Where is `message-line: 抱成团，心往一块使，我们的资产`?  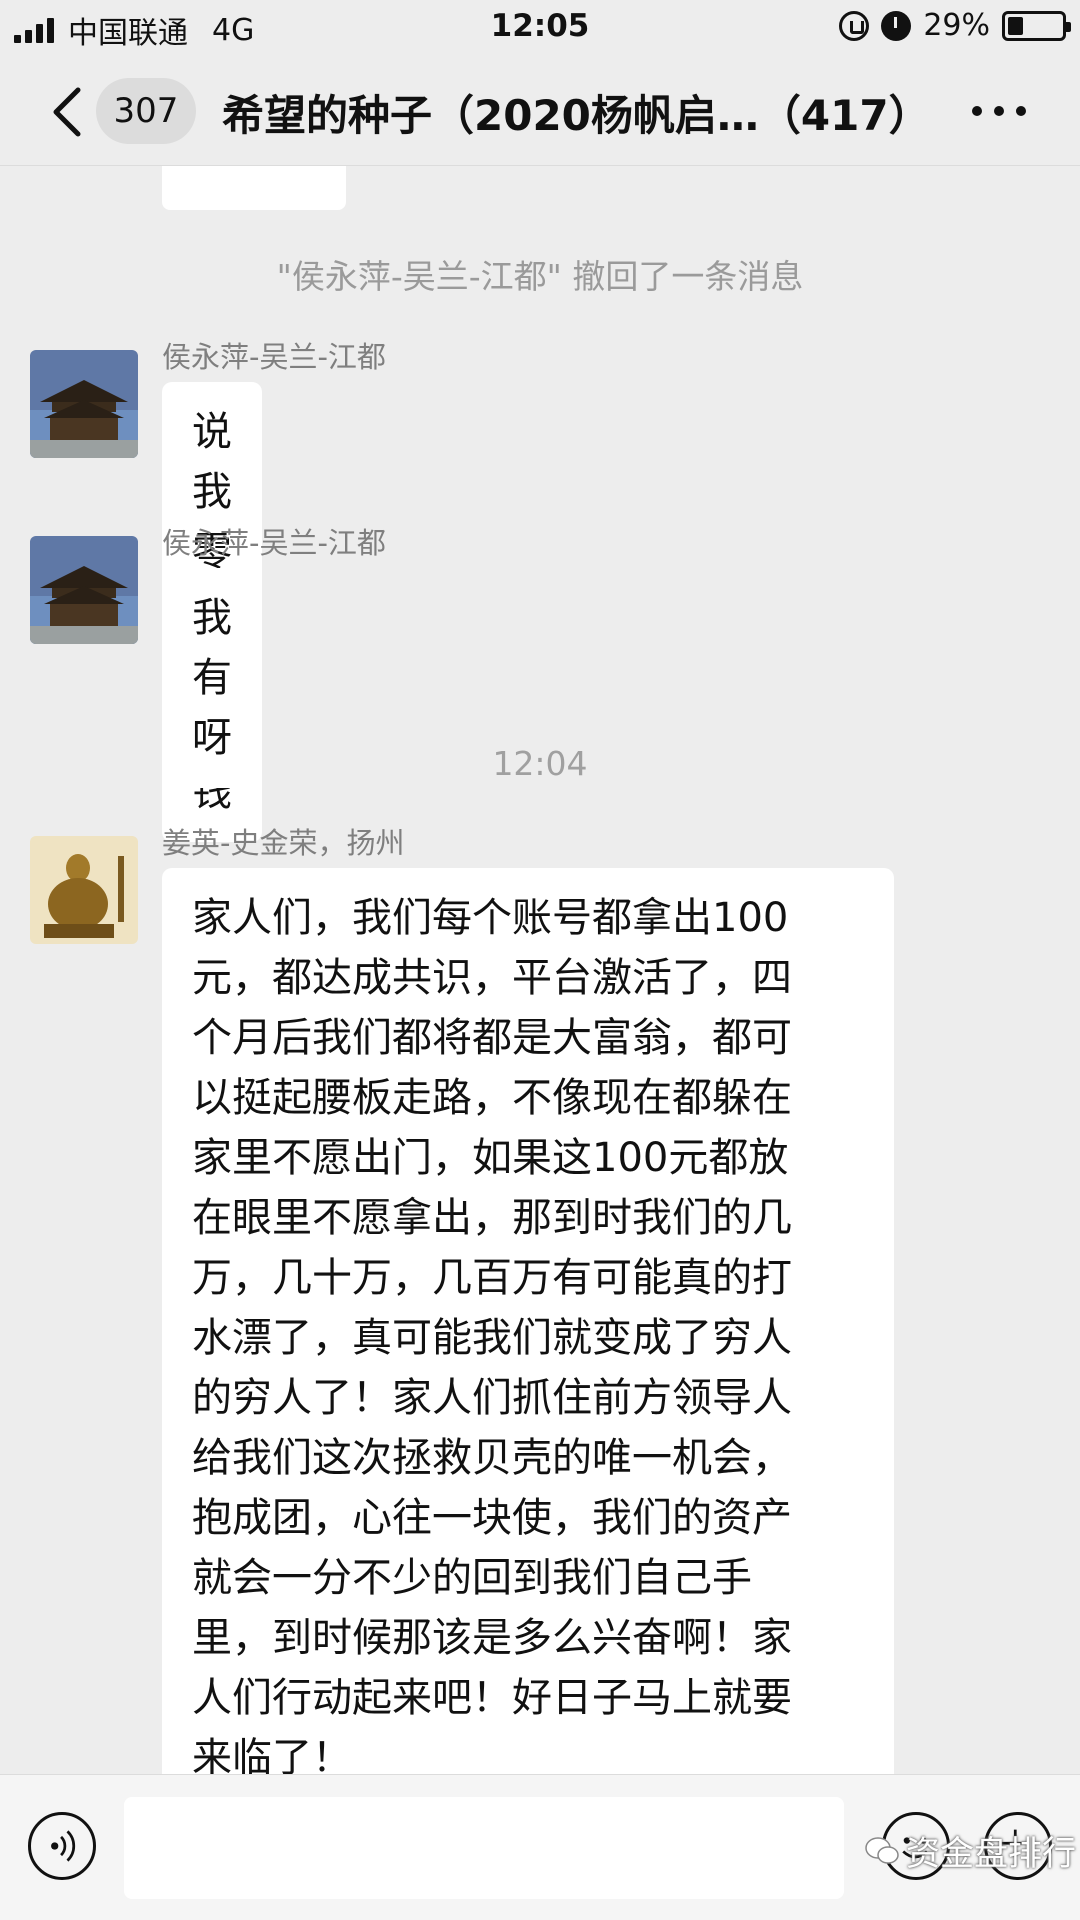
message-line: 抱成团，心往一块使，我们的资产 is located at coordinates (492, 1518).